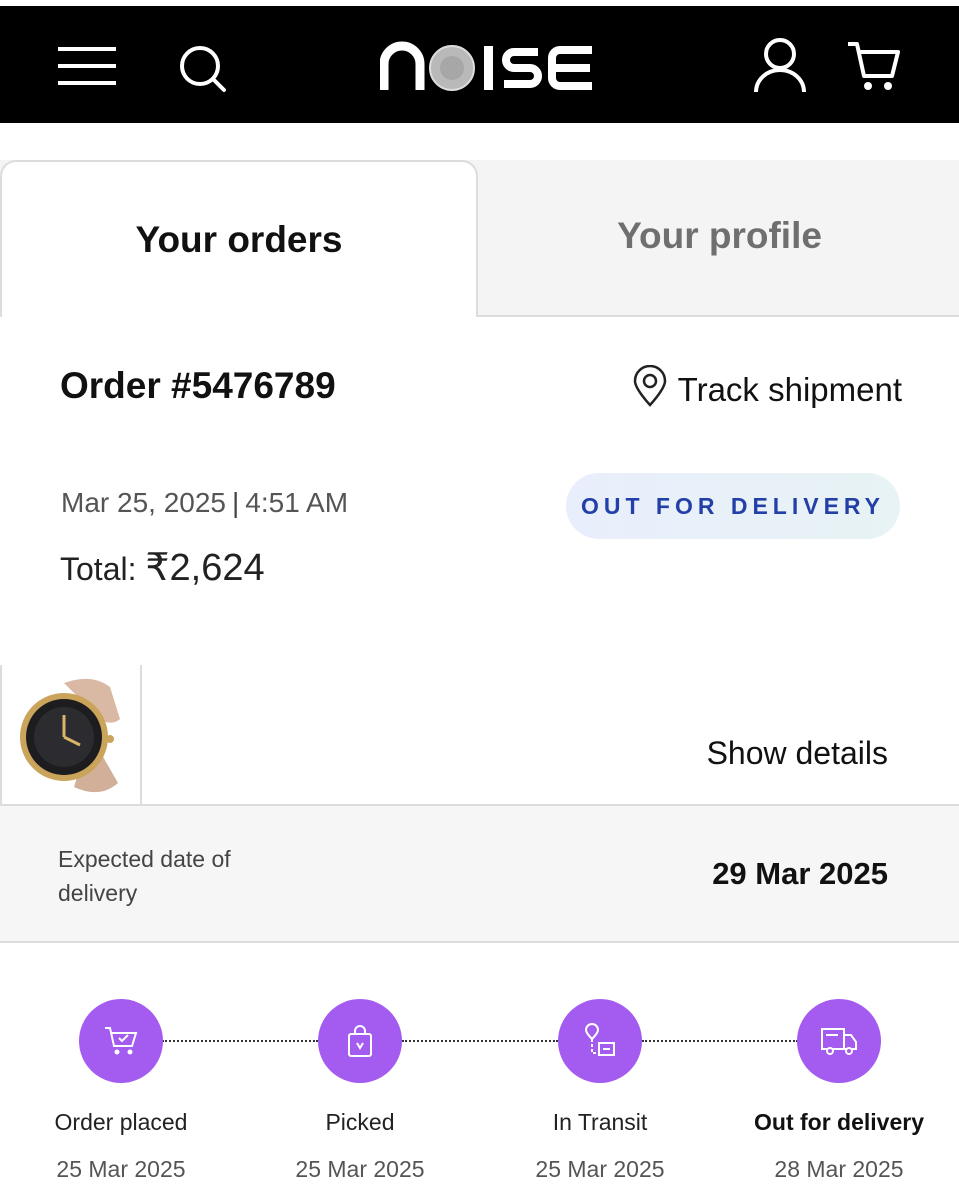 The height and width of the screenshot is (1200, 959). What do you see at coordinates (360, 1041) in the screenshot?
I see `shopping-bag-icon` at bounding box center [360, 1041].